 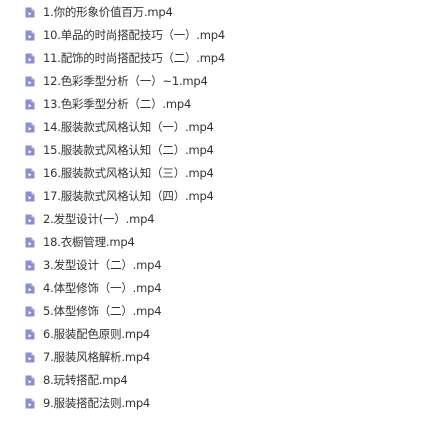 What do you see at coordinates (89, 242) in the screenshot?
I see `file-name: 18.衣橱管理.mp4` at bounding box center [89, 242].